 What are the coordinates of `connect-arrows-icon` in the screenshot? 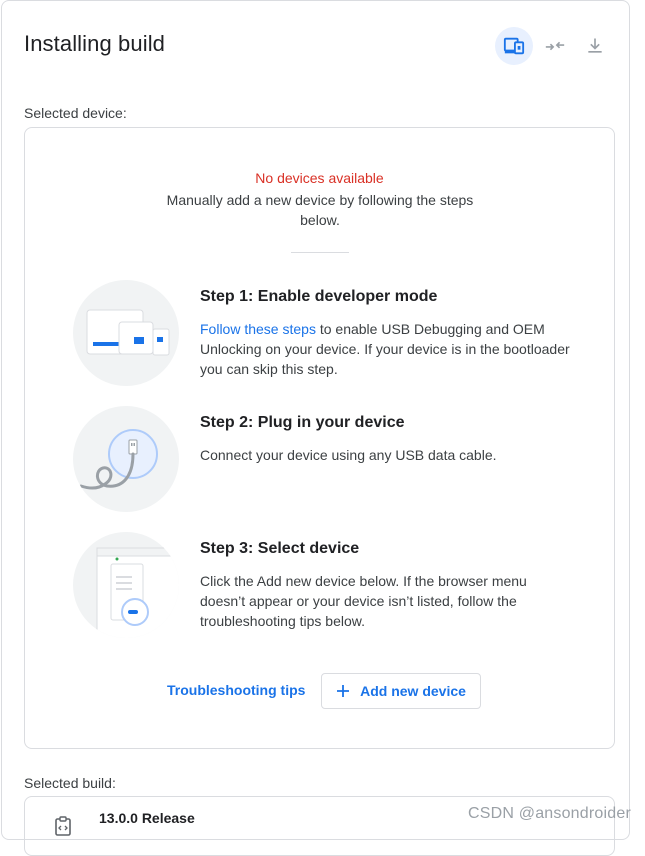 It's located at (555, 46).